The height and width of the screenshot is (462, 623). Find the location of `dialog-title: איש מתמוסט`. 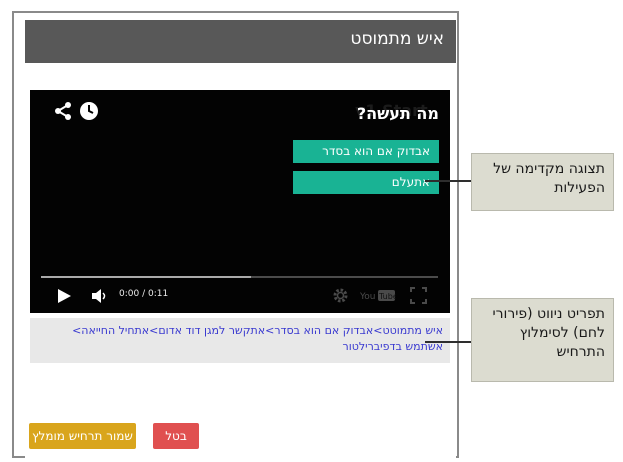

dialog-title: איש מתמוסט is located at coordinates (397, 39).